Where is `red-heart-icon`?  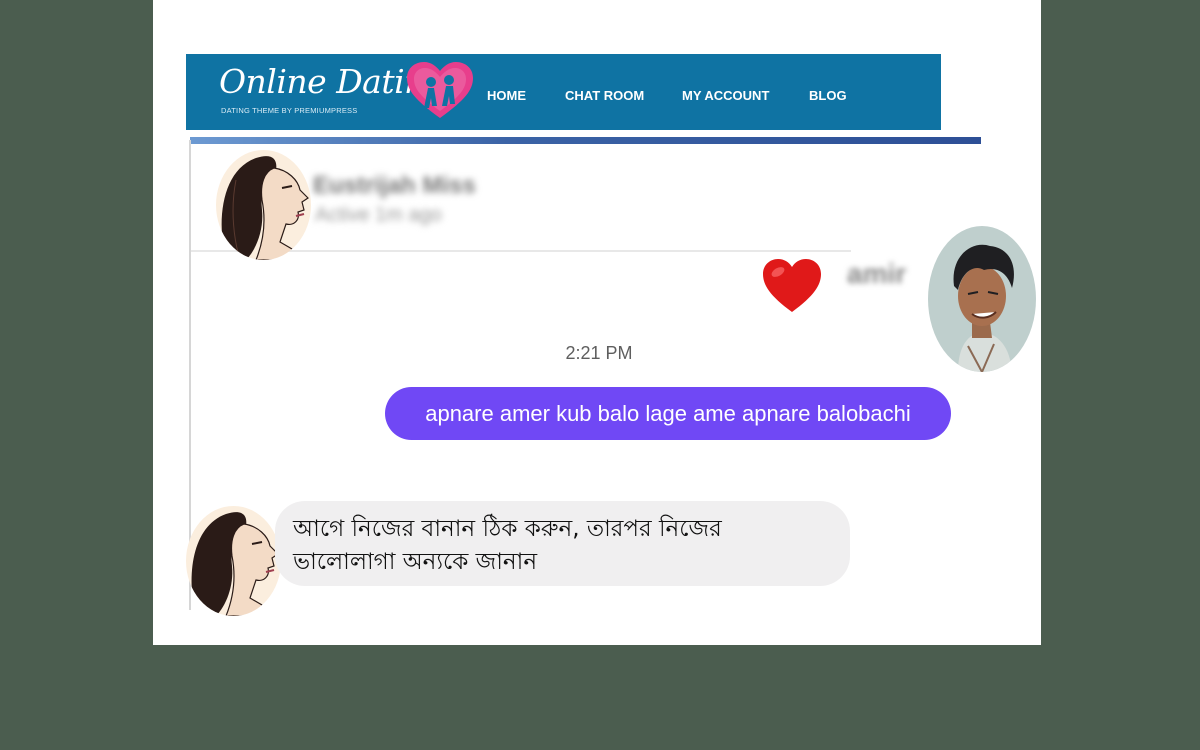
red-heart-icon is located at coordinates (792, 286).